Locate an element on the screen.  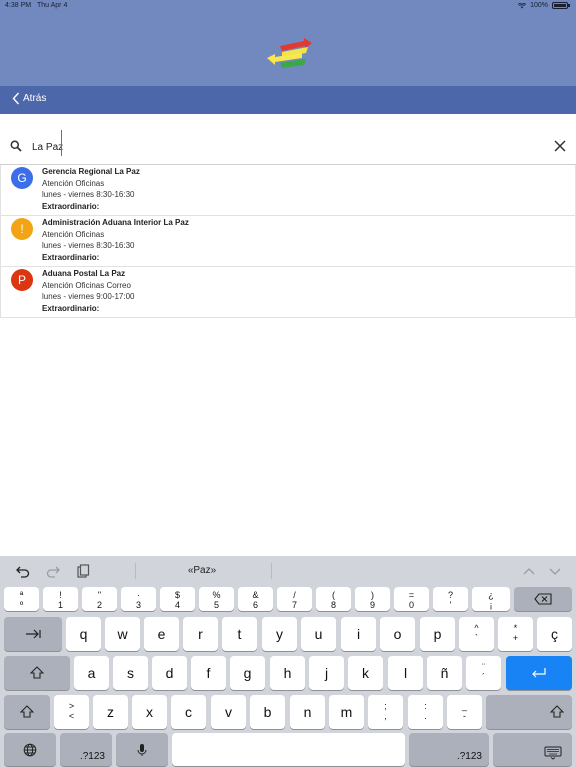
app-header: 4:38 PM Thu Apr 4 100% is located at coordinates (288, 43).